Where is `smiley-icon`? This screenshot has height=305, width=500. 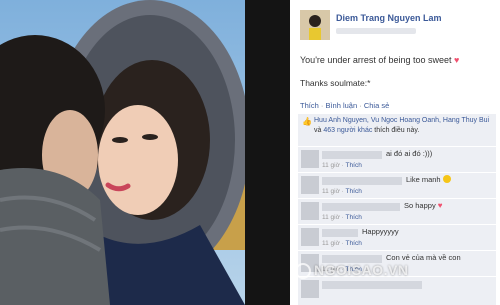 smiley-icon is located at coordinates (446, 179).